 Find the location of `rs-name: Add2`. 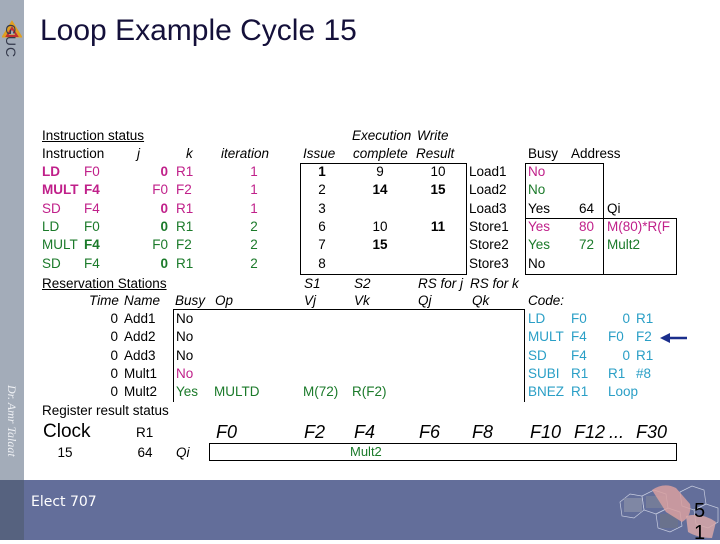

rs-name: Add2 is located at coordinates (140, 337).